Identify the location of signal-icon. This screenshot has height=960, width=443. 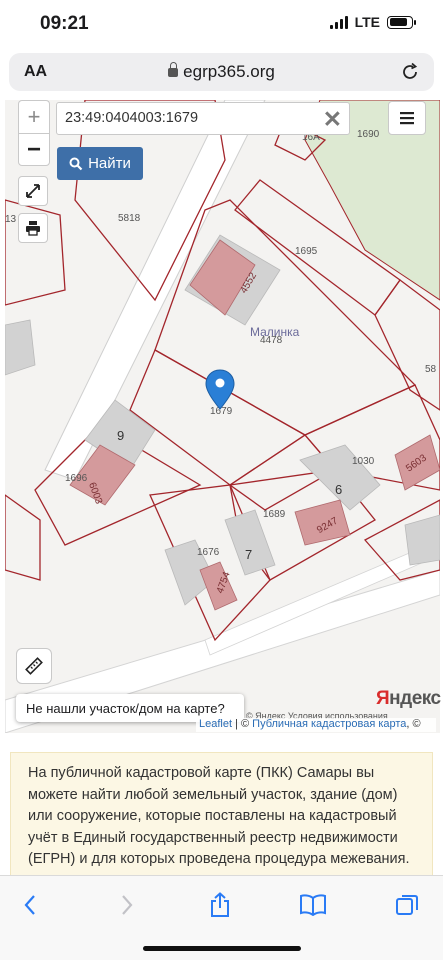
(338, 22).